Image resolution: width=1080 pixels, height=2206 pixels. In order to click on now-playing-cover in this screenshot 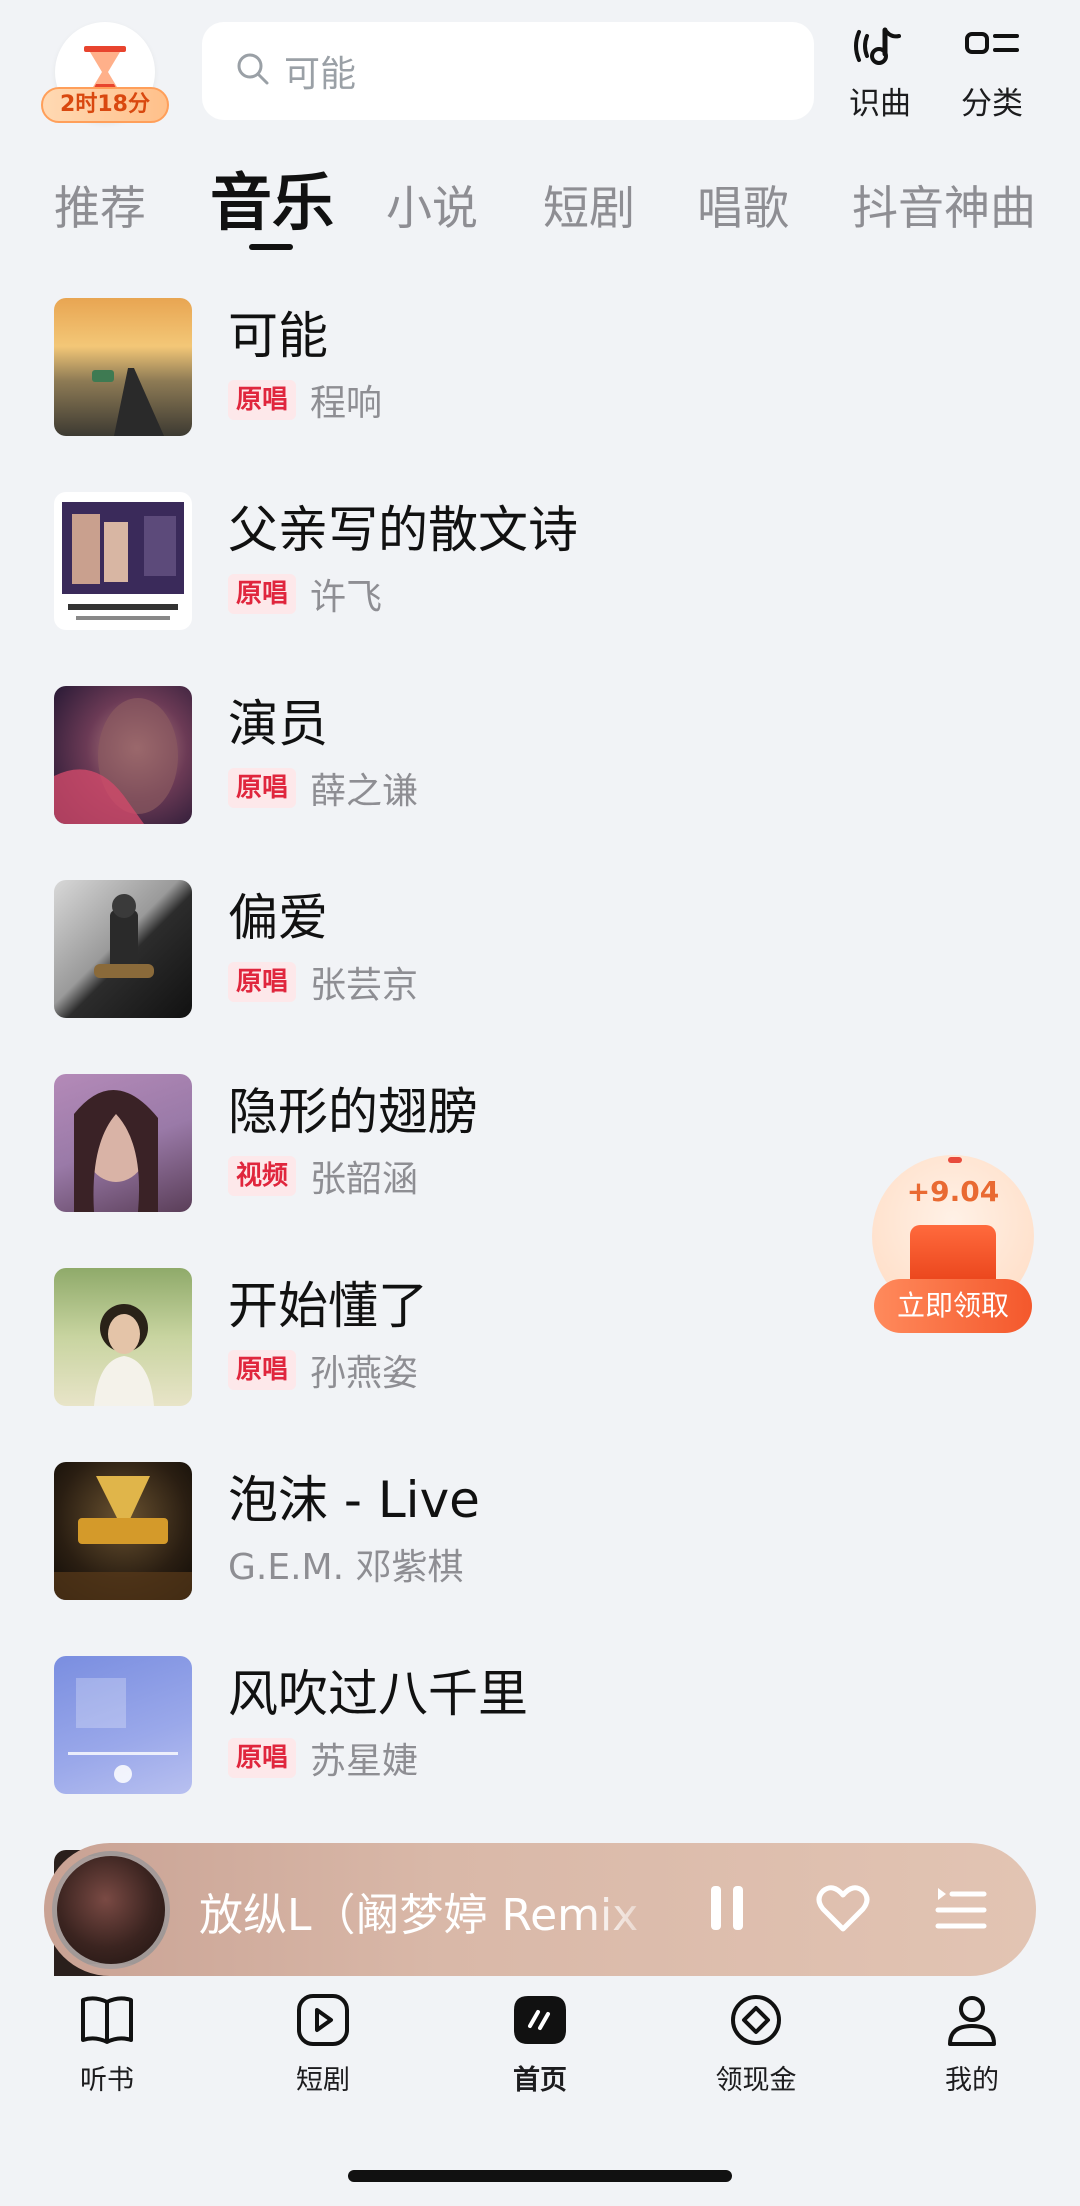, I will do `click(111, 1910)`.